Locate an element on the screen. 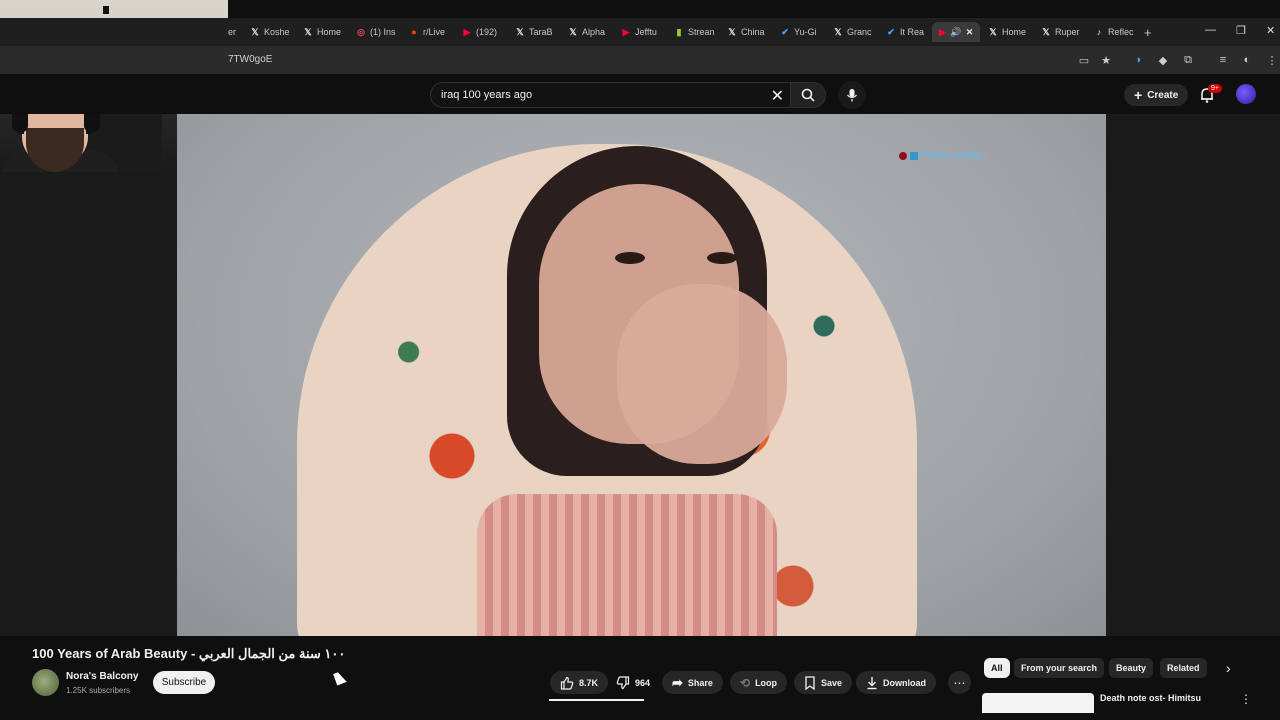  tab-17: ♪ Reflec is located at coordinates (1114, 32).